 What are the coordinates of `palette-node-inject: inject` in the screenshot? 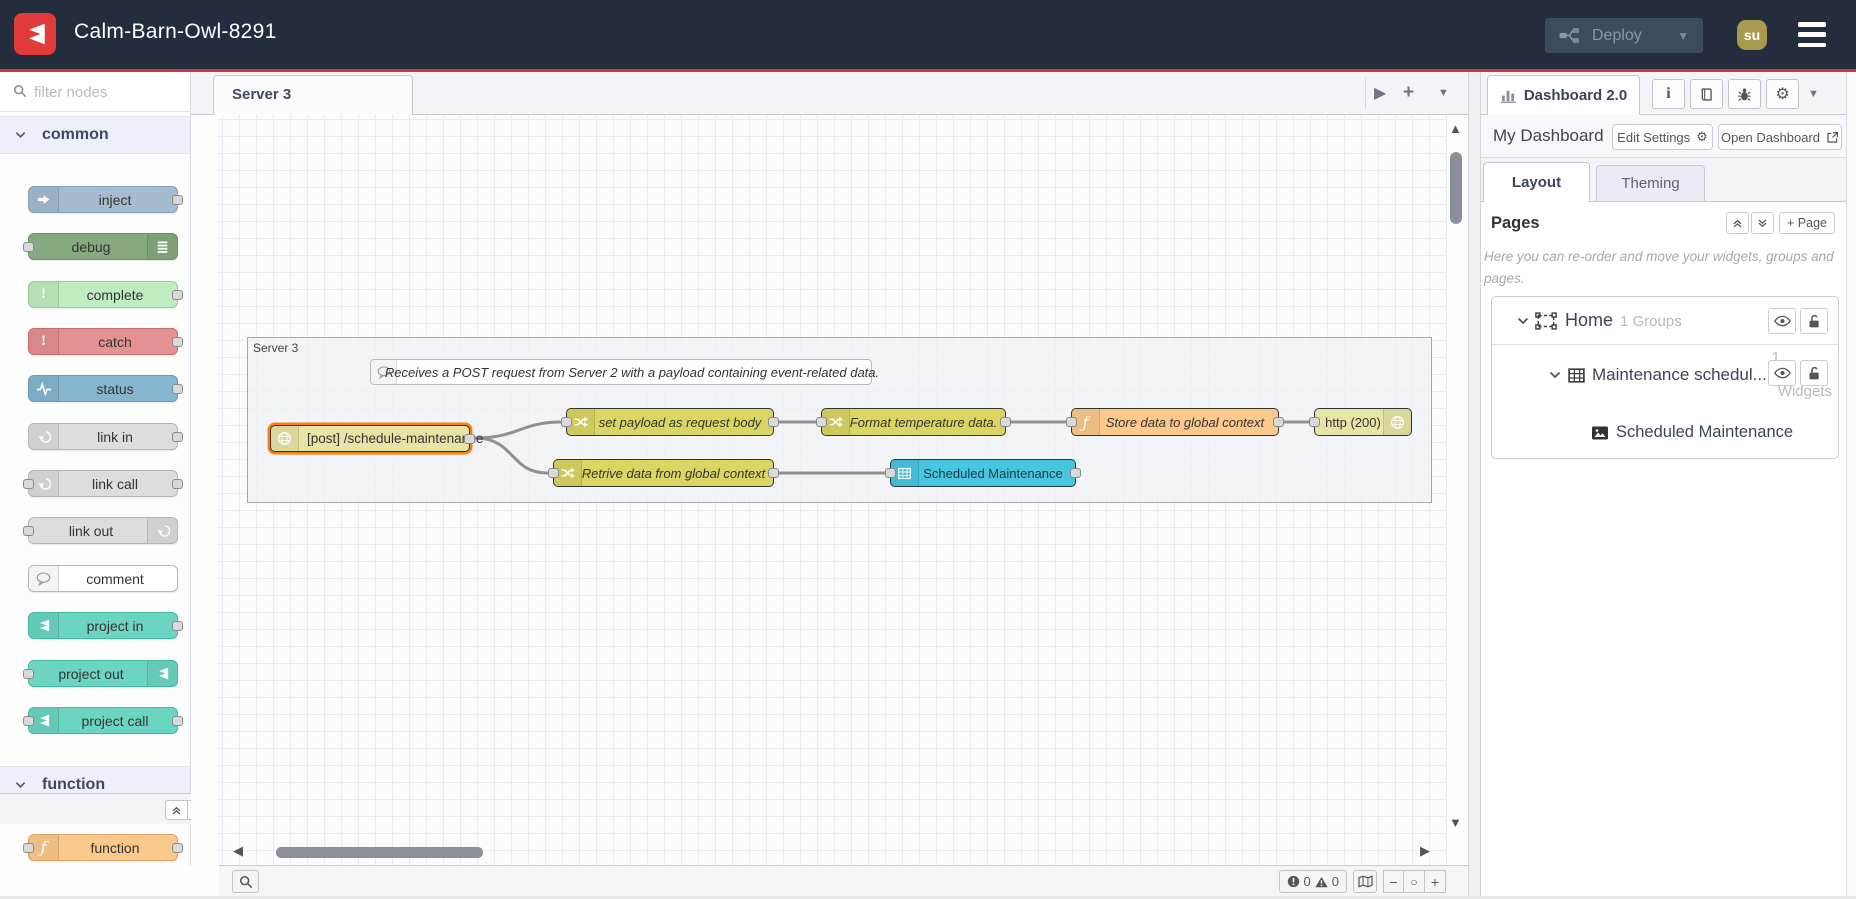 It's located at (105, 199).